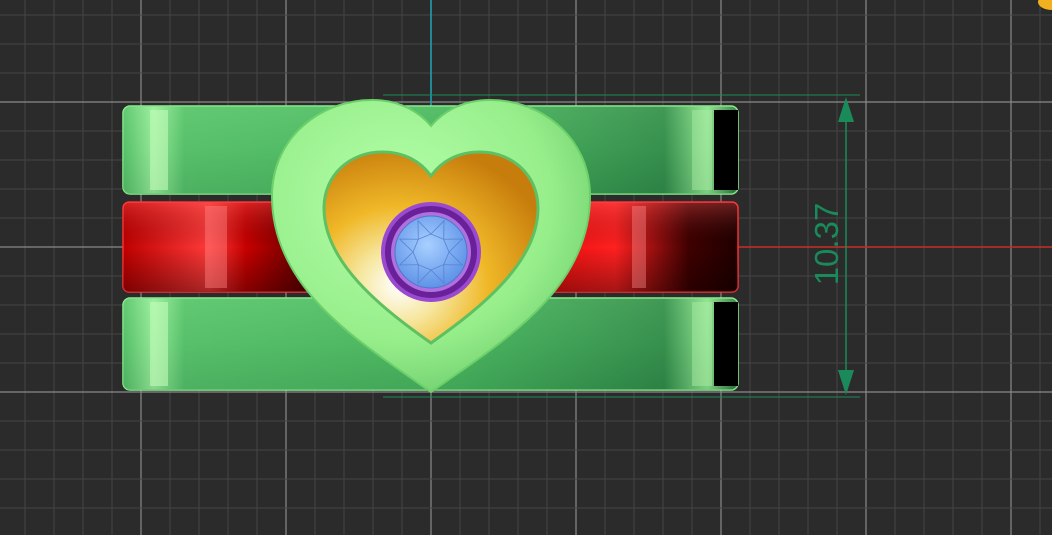  I want to click on gem-setting, so click(431, 252).